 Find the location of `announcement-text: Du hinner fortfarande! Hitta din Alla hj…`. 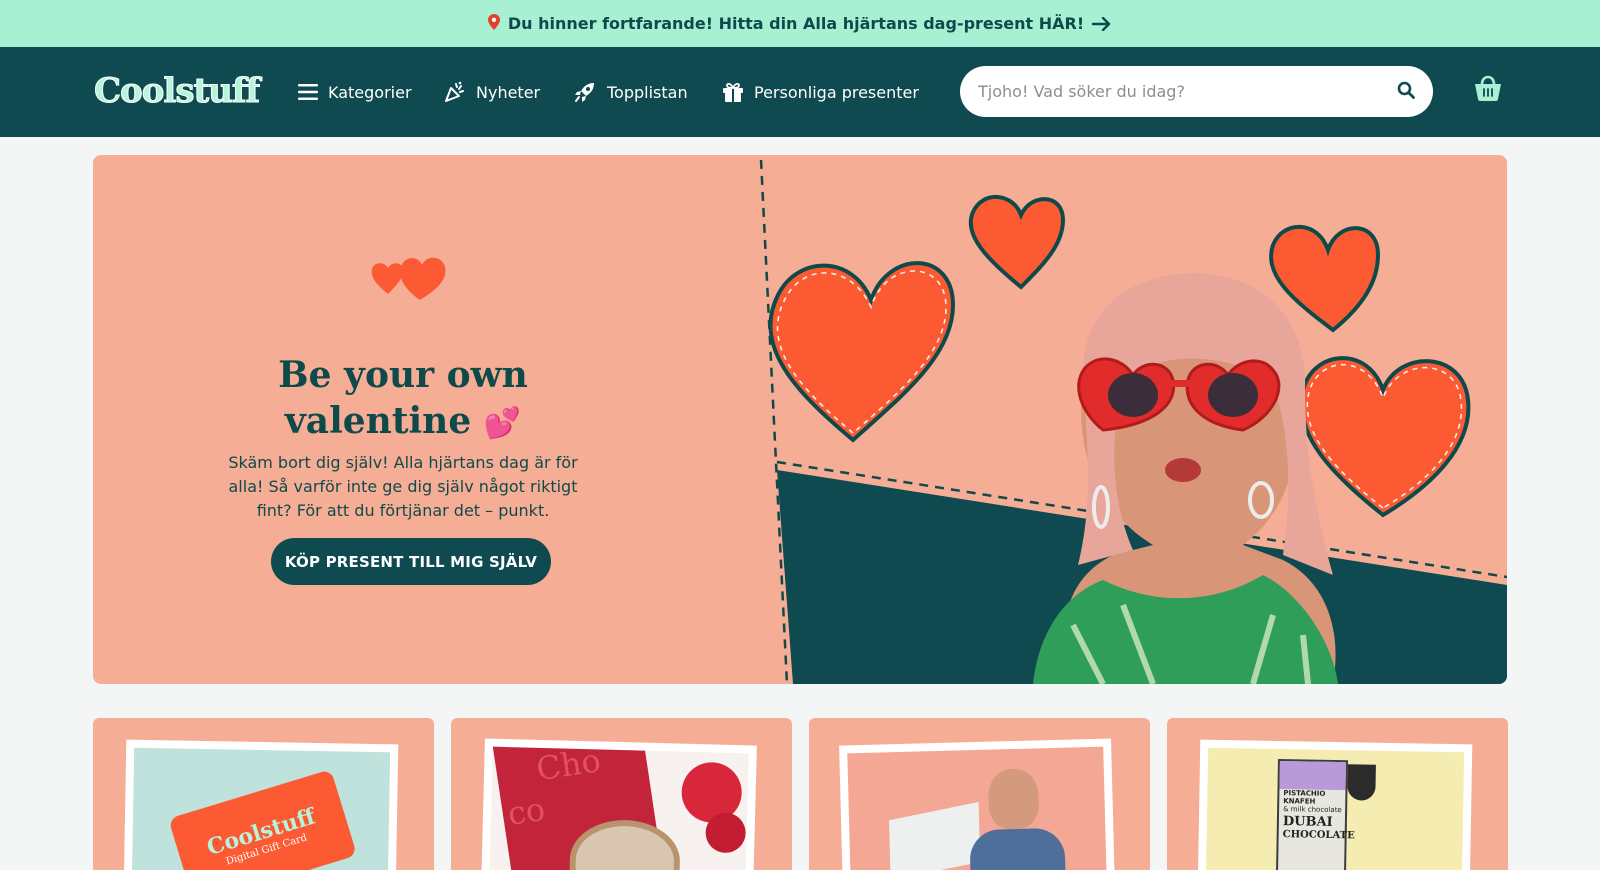

announcement-text: Du hinner fortfarande! Hitta din Alla hj… is located at coordinates (796, 23).